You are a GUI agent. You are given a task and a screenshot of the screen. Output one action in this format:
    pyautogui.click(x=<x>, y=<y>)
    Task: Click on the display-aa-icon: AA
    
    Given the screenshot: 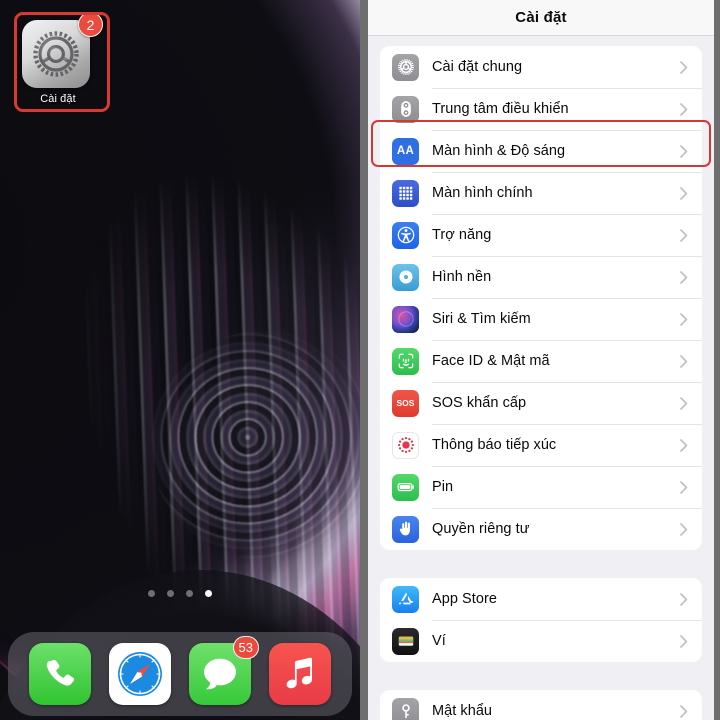 What is the action you would take?
    pyautogui.click(x=405, y=151)
    